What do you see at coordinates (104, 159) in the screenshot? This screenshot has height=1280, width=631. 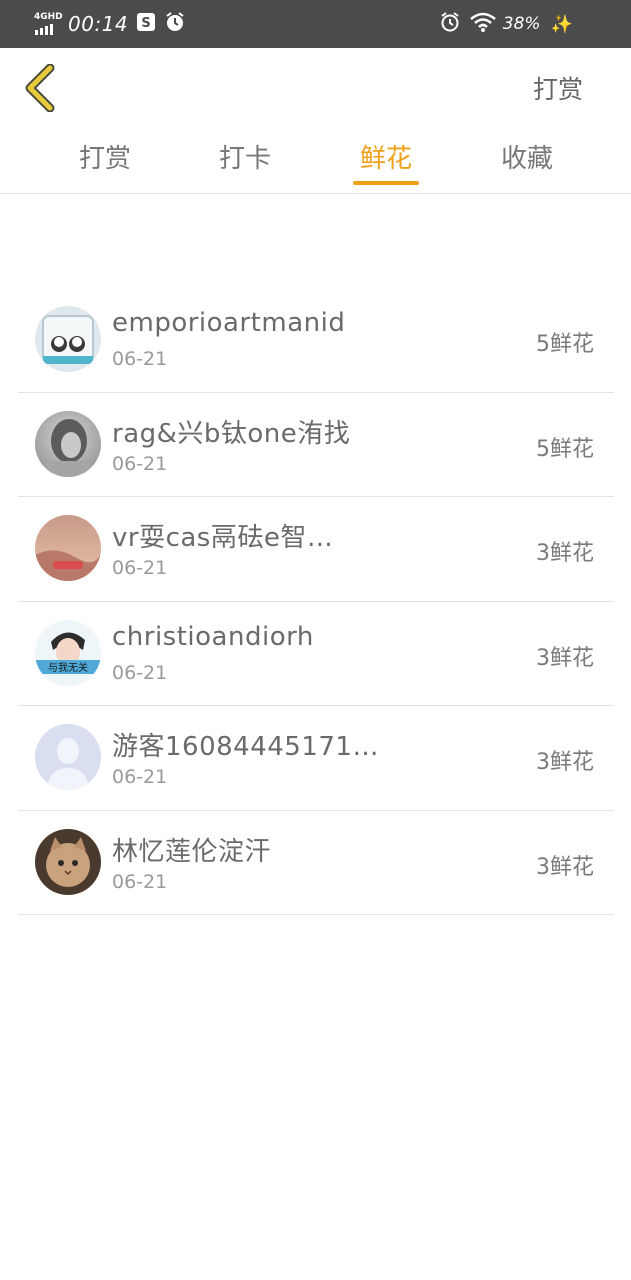 I see `tab-label: 打赏` at bounding box center [104, 159].